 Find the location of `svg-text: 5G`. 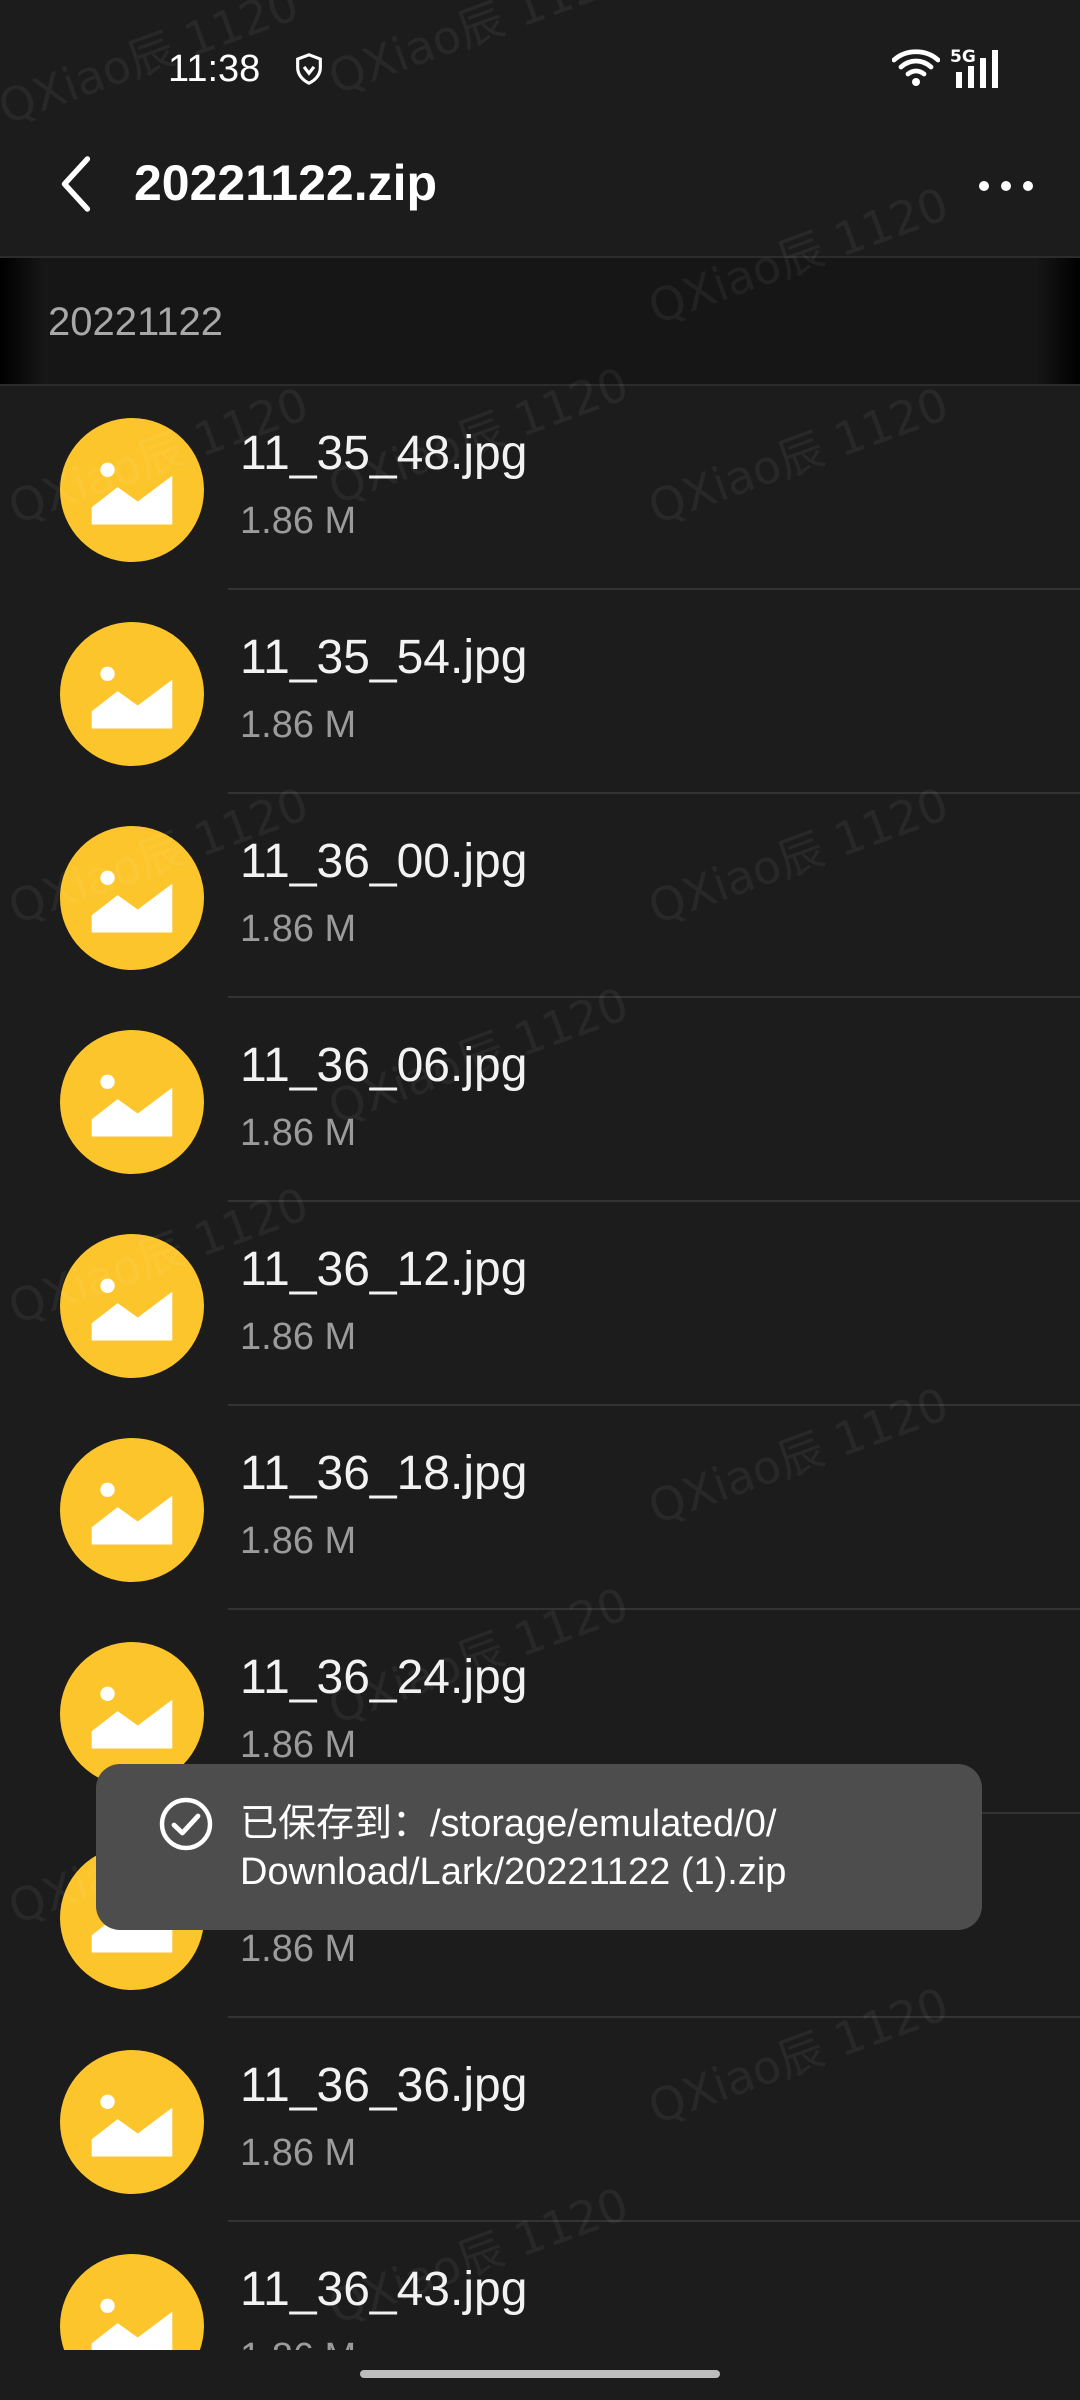

svg-text: 5G is located at coordinates (963, 57).